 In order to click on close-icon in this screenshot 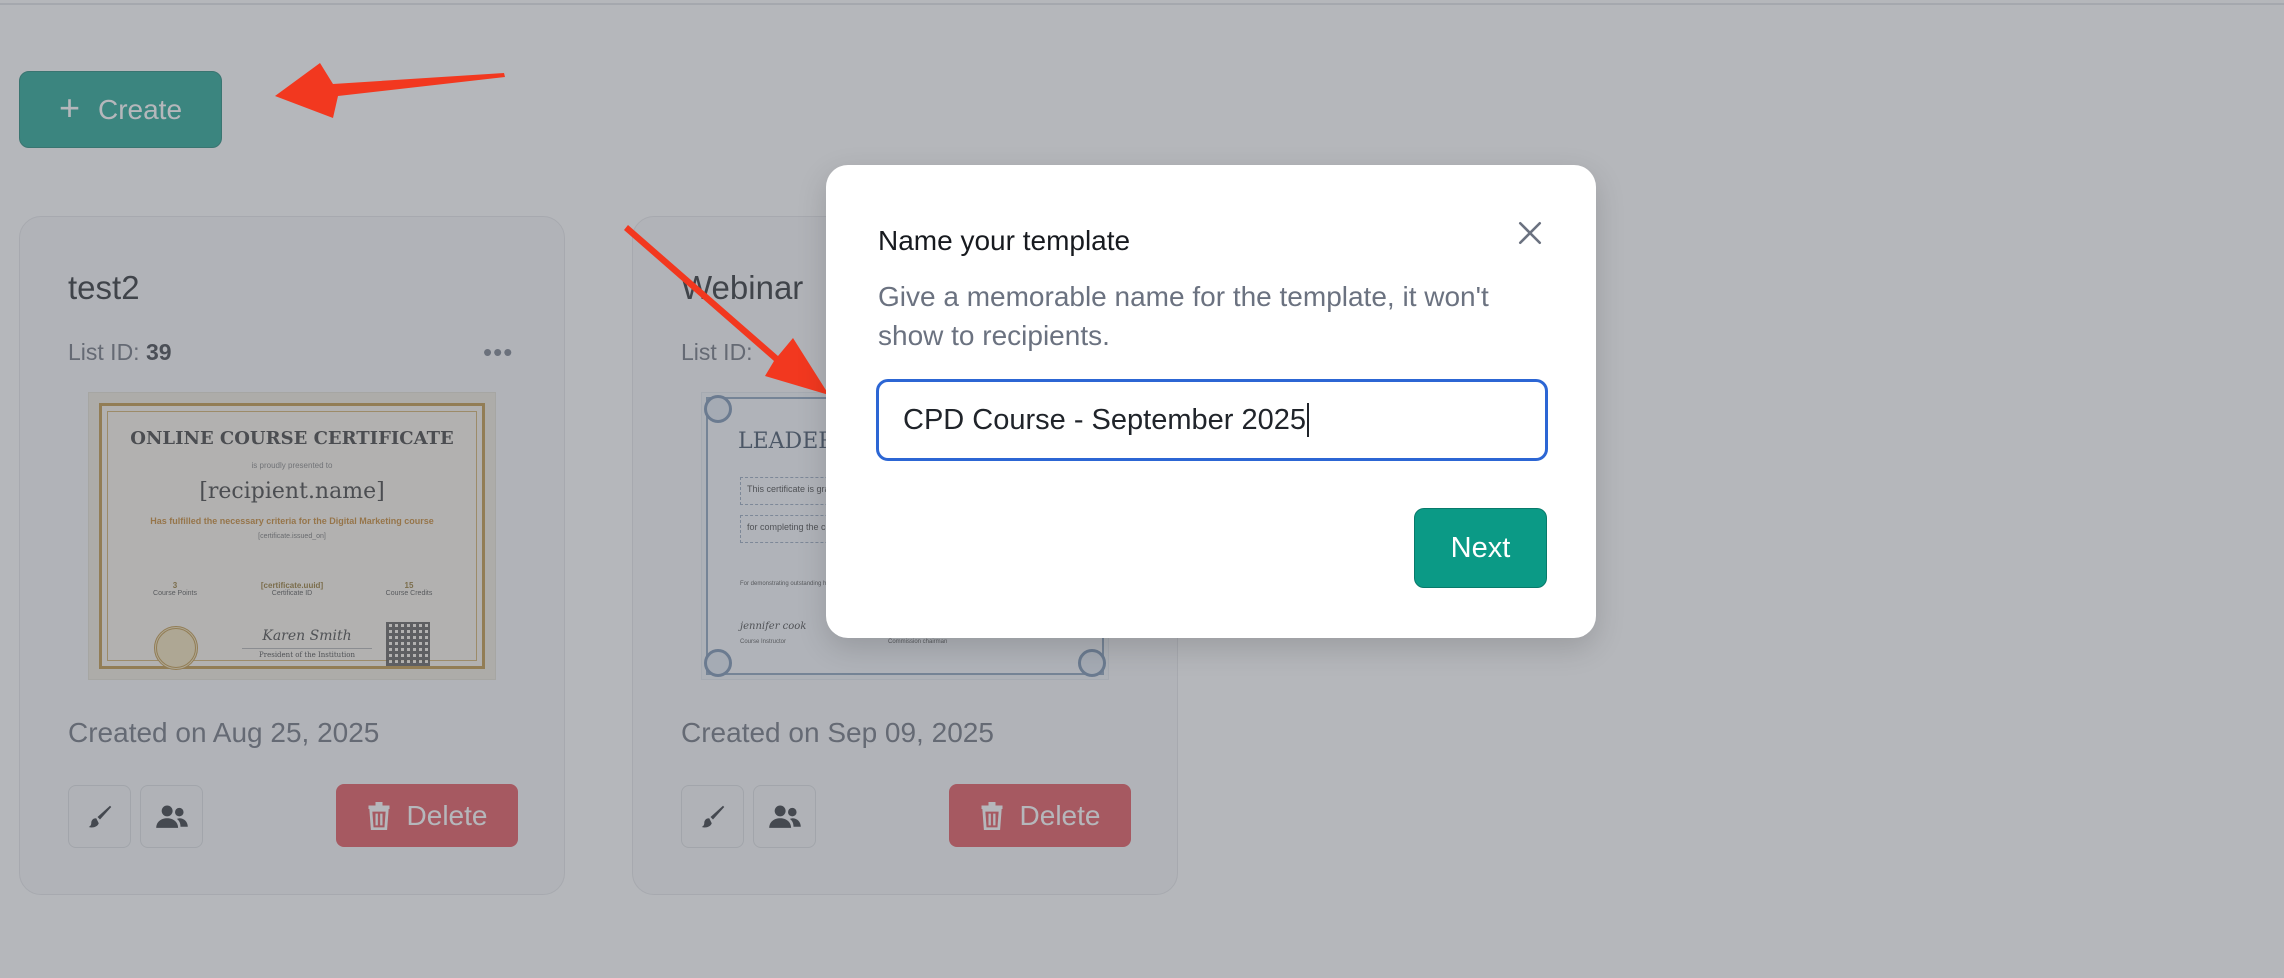, I will do `click(1530, 233)`.